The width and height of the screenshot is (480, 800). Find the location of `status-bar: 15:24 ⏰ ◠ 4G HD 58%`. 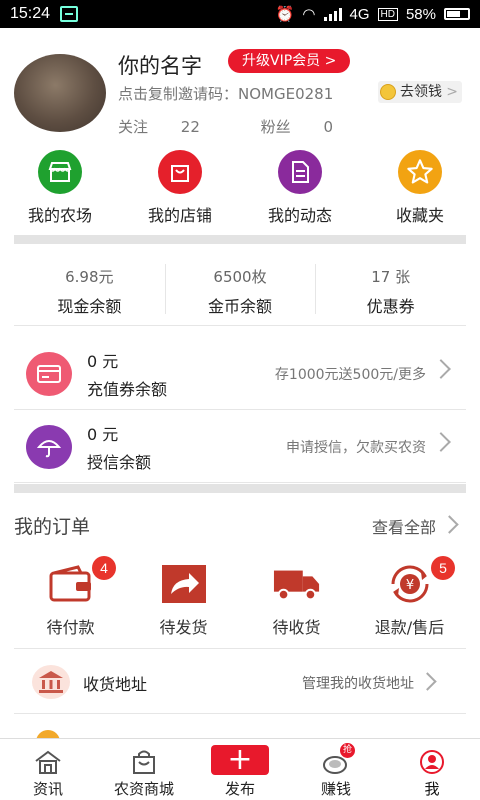

status-bar: 15:24 ⏰ ◠ 4G HD 58% is located at coordinates (240, 14).